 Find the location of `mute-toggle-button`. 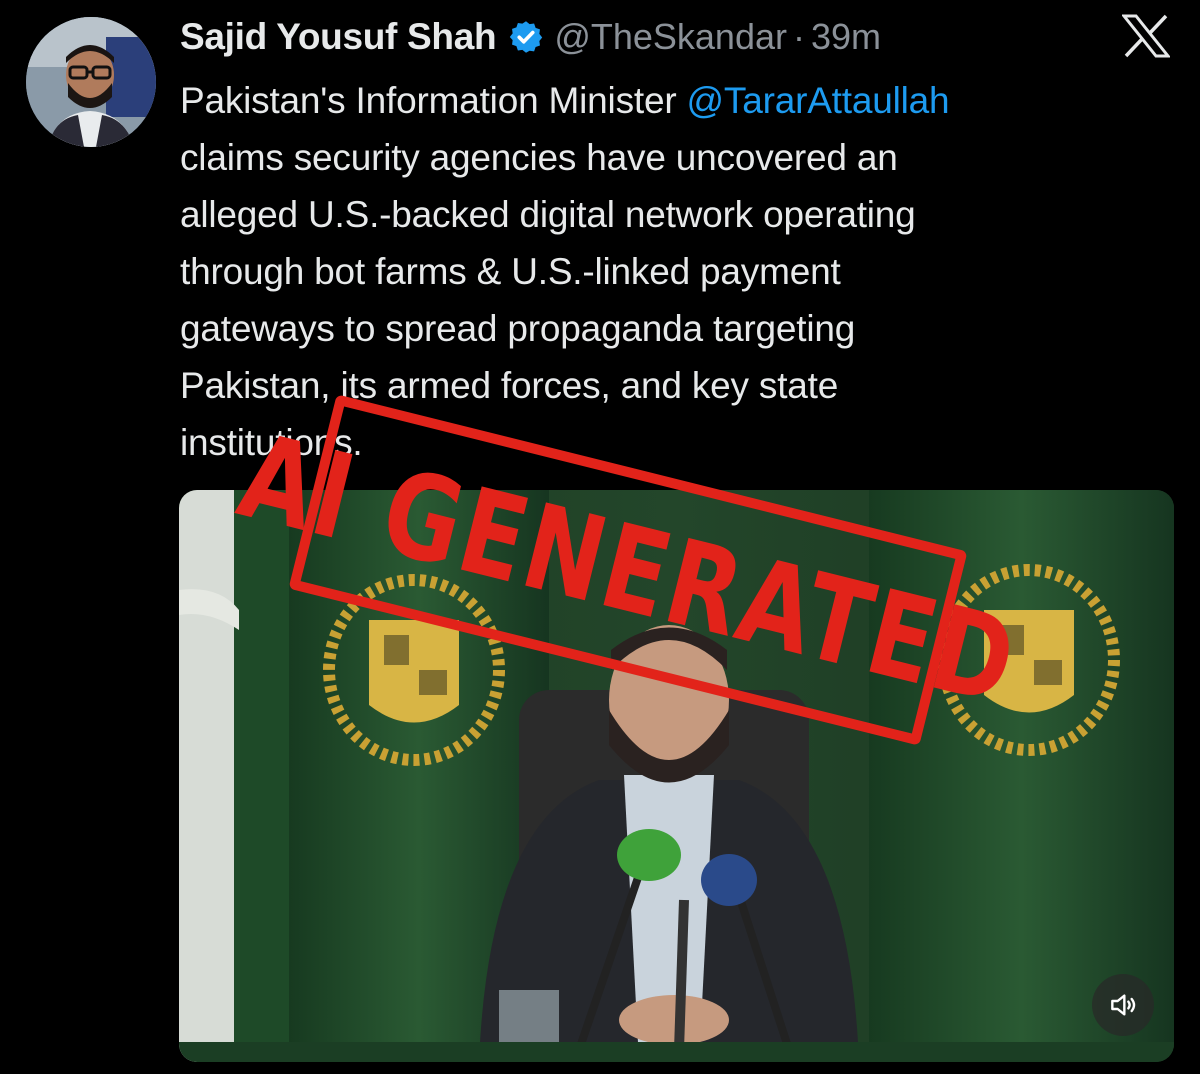

mute-toggle-button is located at coordinates (1123, 1005).